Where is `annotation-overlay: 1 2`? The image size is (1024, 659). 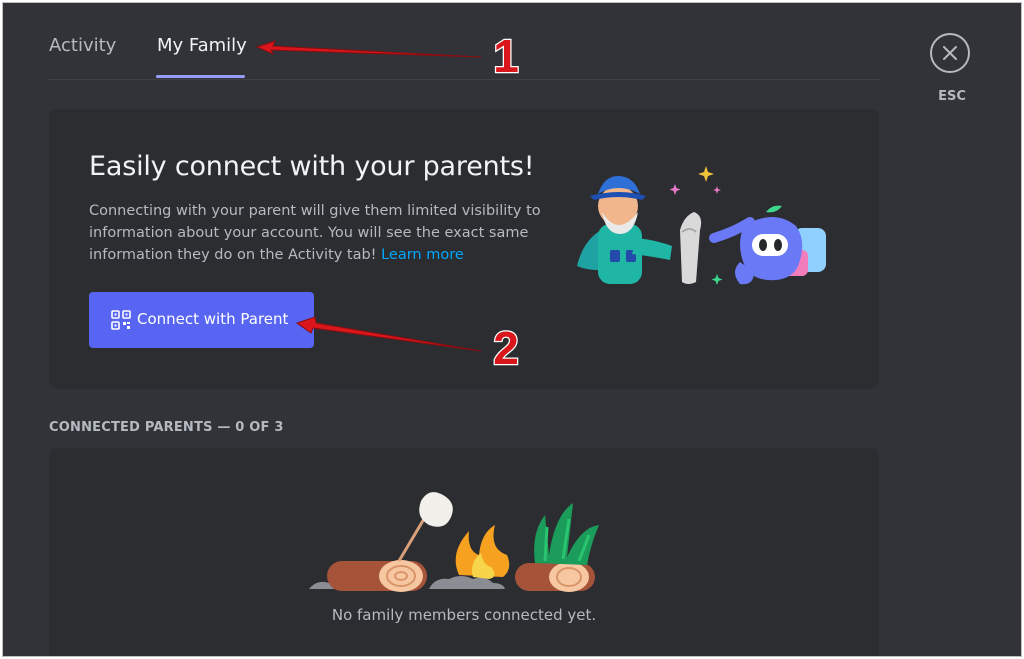 annotation-overlay: 1 2 is located at coordinates (387, 202).